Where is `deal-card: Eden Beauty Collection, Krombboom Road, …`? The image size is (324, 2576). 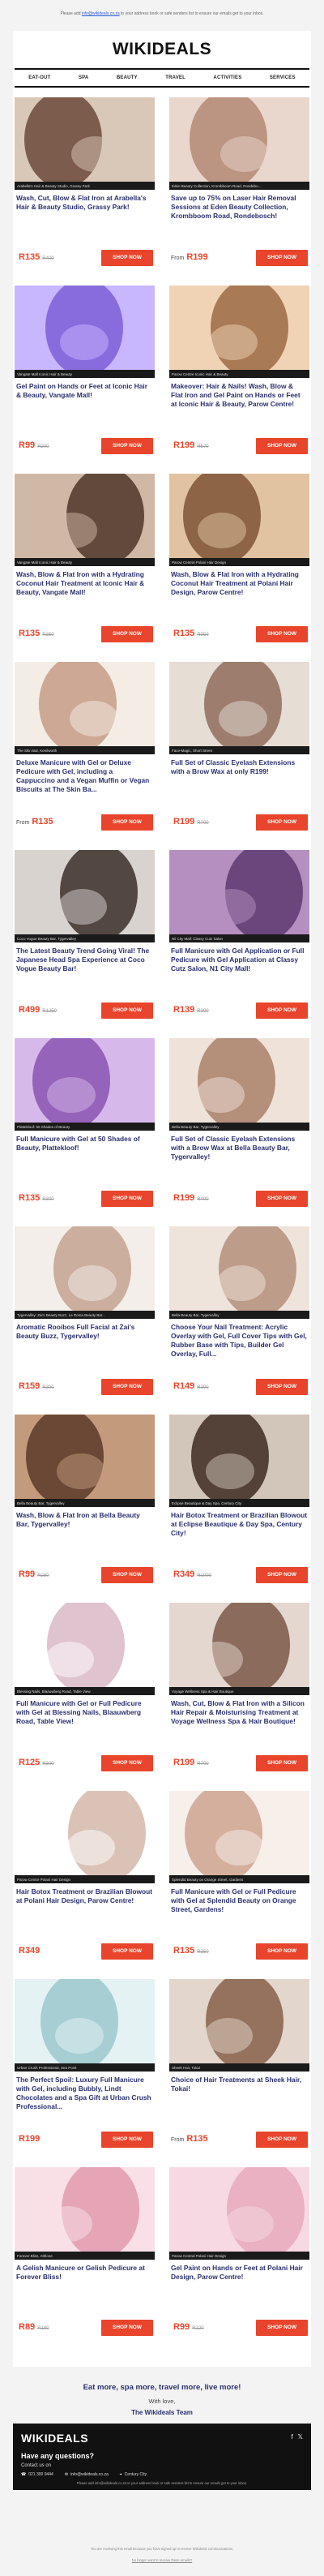
deal-card: Eden Beauty Collection, Krombboom Road, … is located at coordinates (239, 186).